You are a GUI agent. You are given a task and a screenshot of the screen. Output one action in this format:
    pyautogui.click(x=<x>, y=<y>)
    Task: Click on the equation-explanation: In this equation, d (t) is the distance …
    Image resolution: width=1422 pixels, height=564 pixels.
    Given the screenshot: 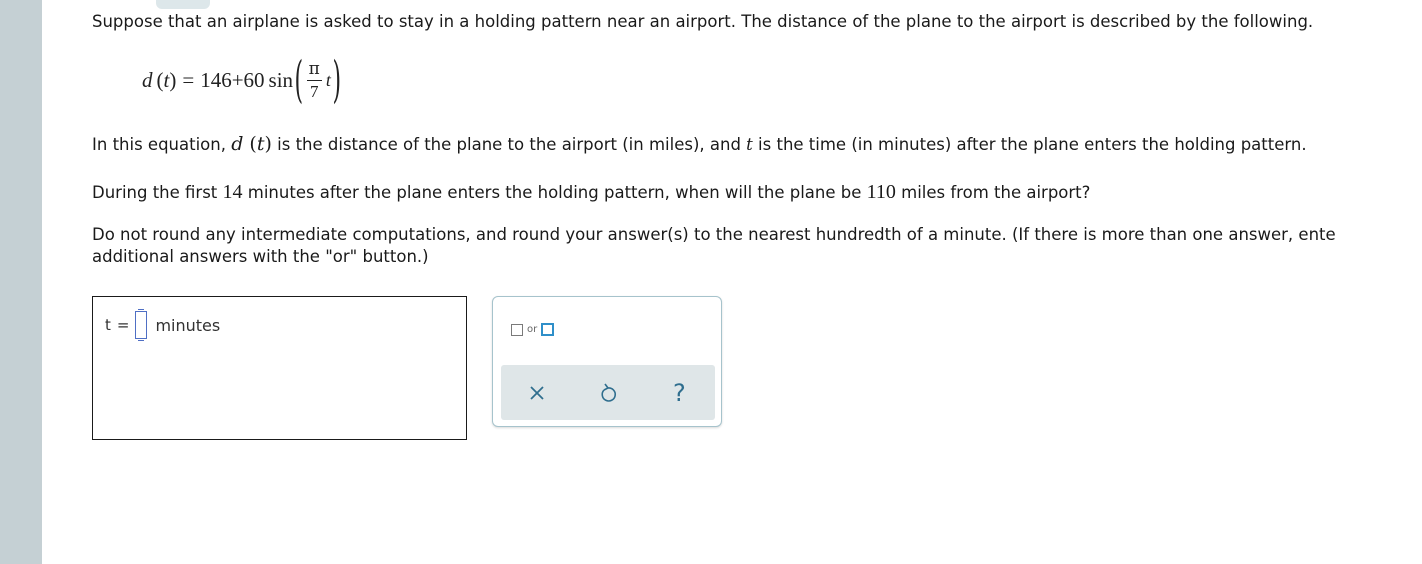 What is the action you would take?
    pyautogui.click(x=699, y=144)
    